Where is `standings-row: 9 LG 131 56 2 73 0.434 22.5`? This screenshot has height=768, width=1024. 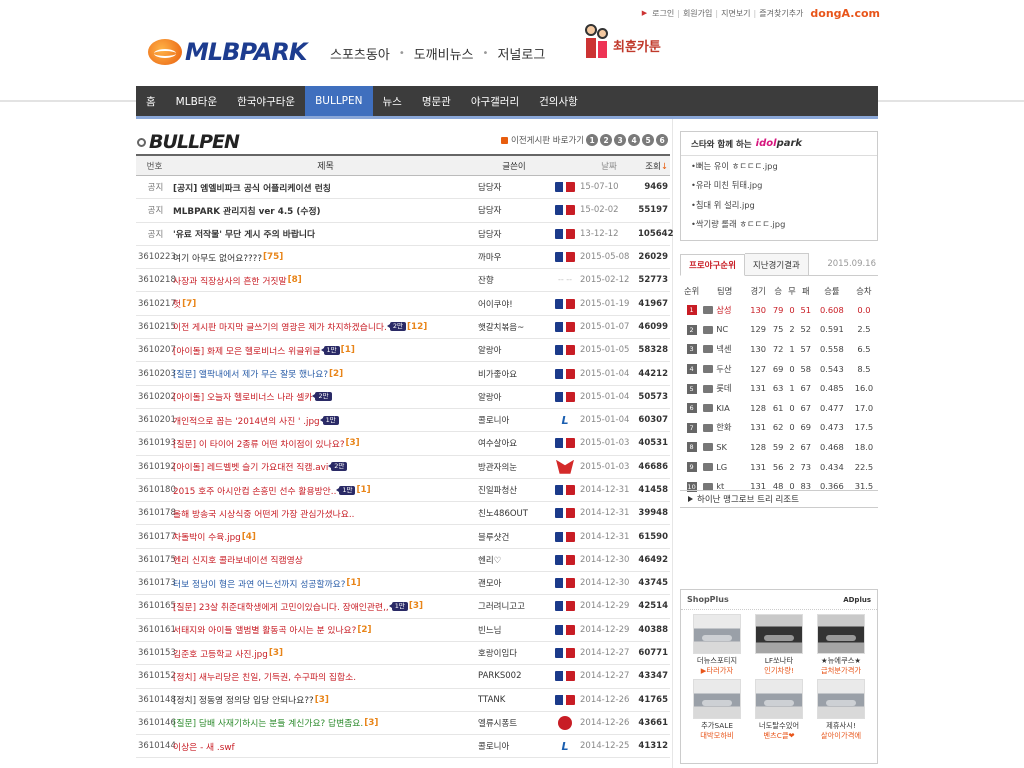 standings-row: 9 LG 131 56 2 73 0.434 22.5 is located at coordinates (779, 467).